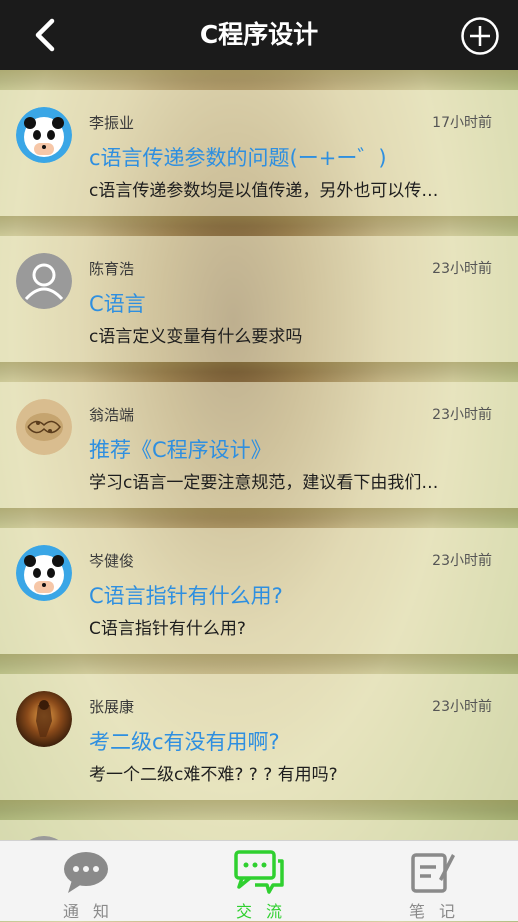  What do you see at coordinates (433, 873) in the screenshot?
I see `note-icon` at bounding box center [433, 873].